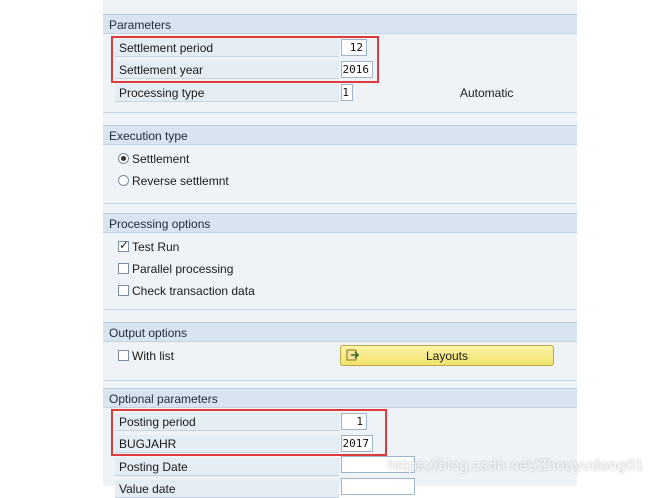 The height and width of the screenshot is (498, 650). Describe the element at coordinates (123, 355) in the screenshot. I see `with-list-checkbox` at that location.